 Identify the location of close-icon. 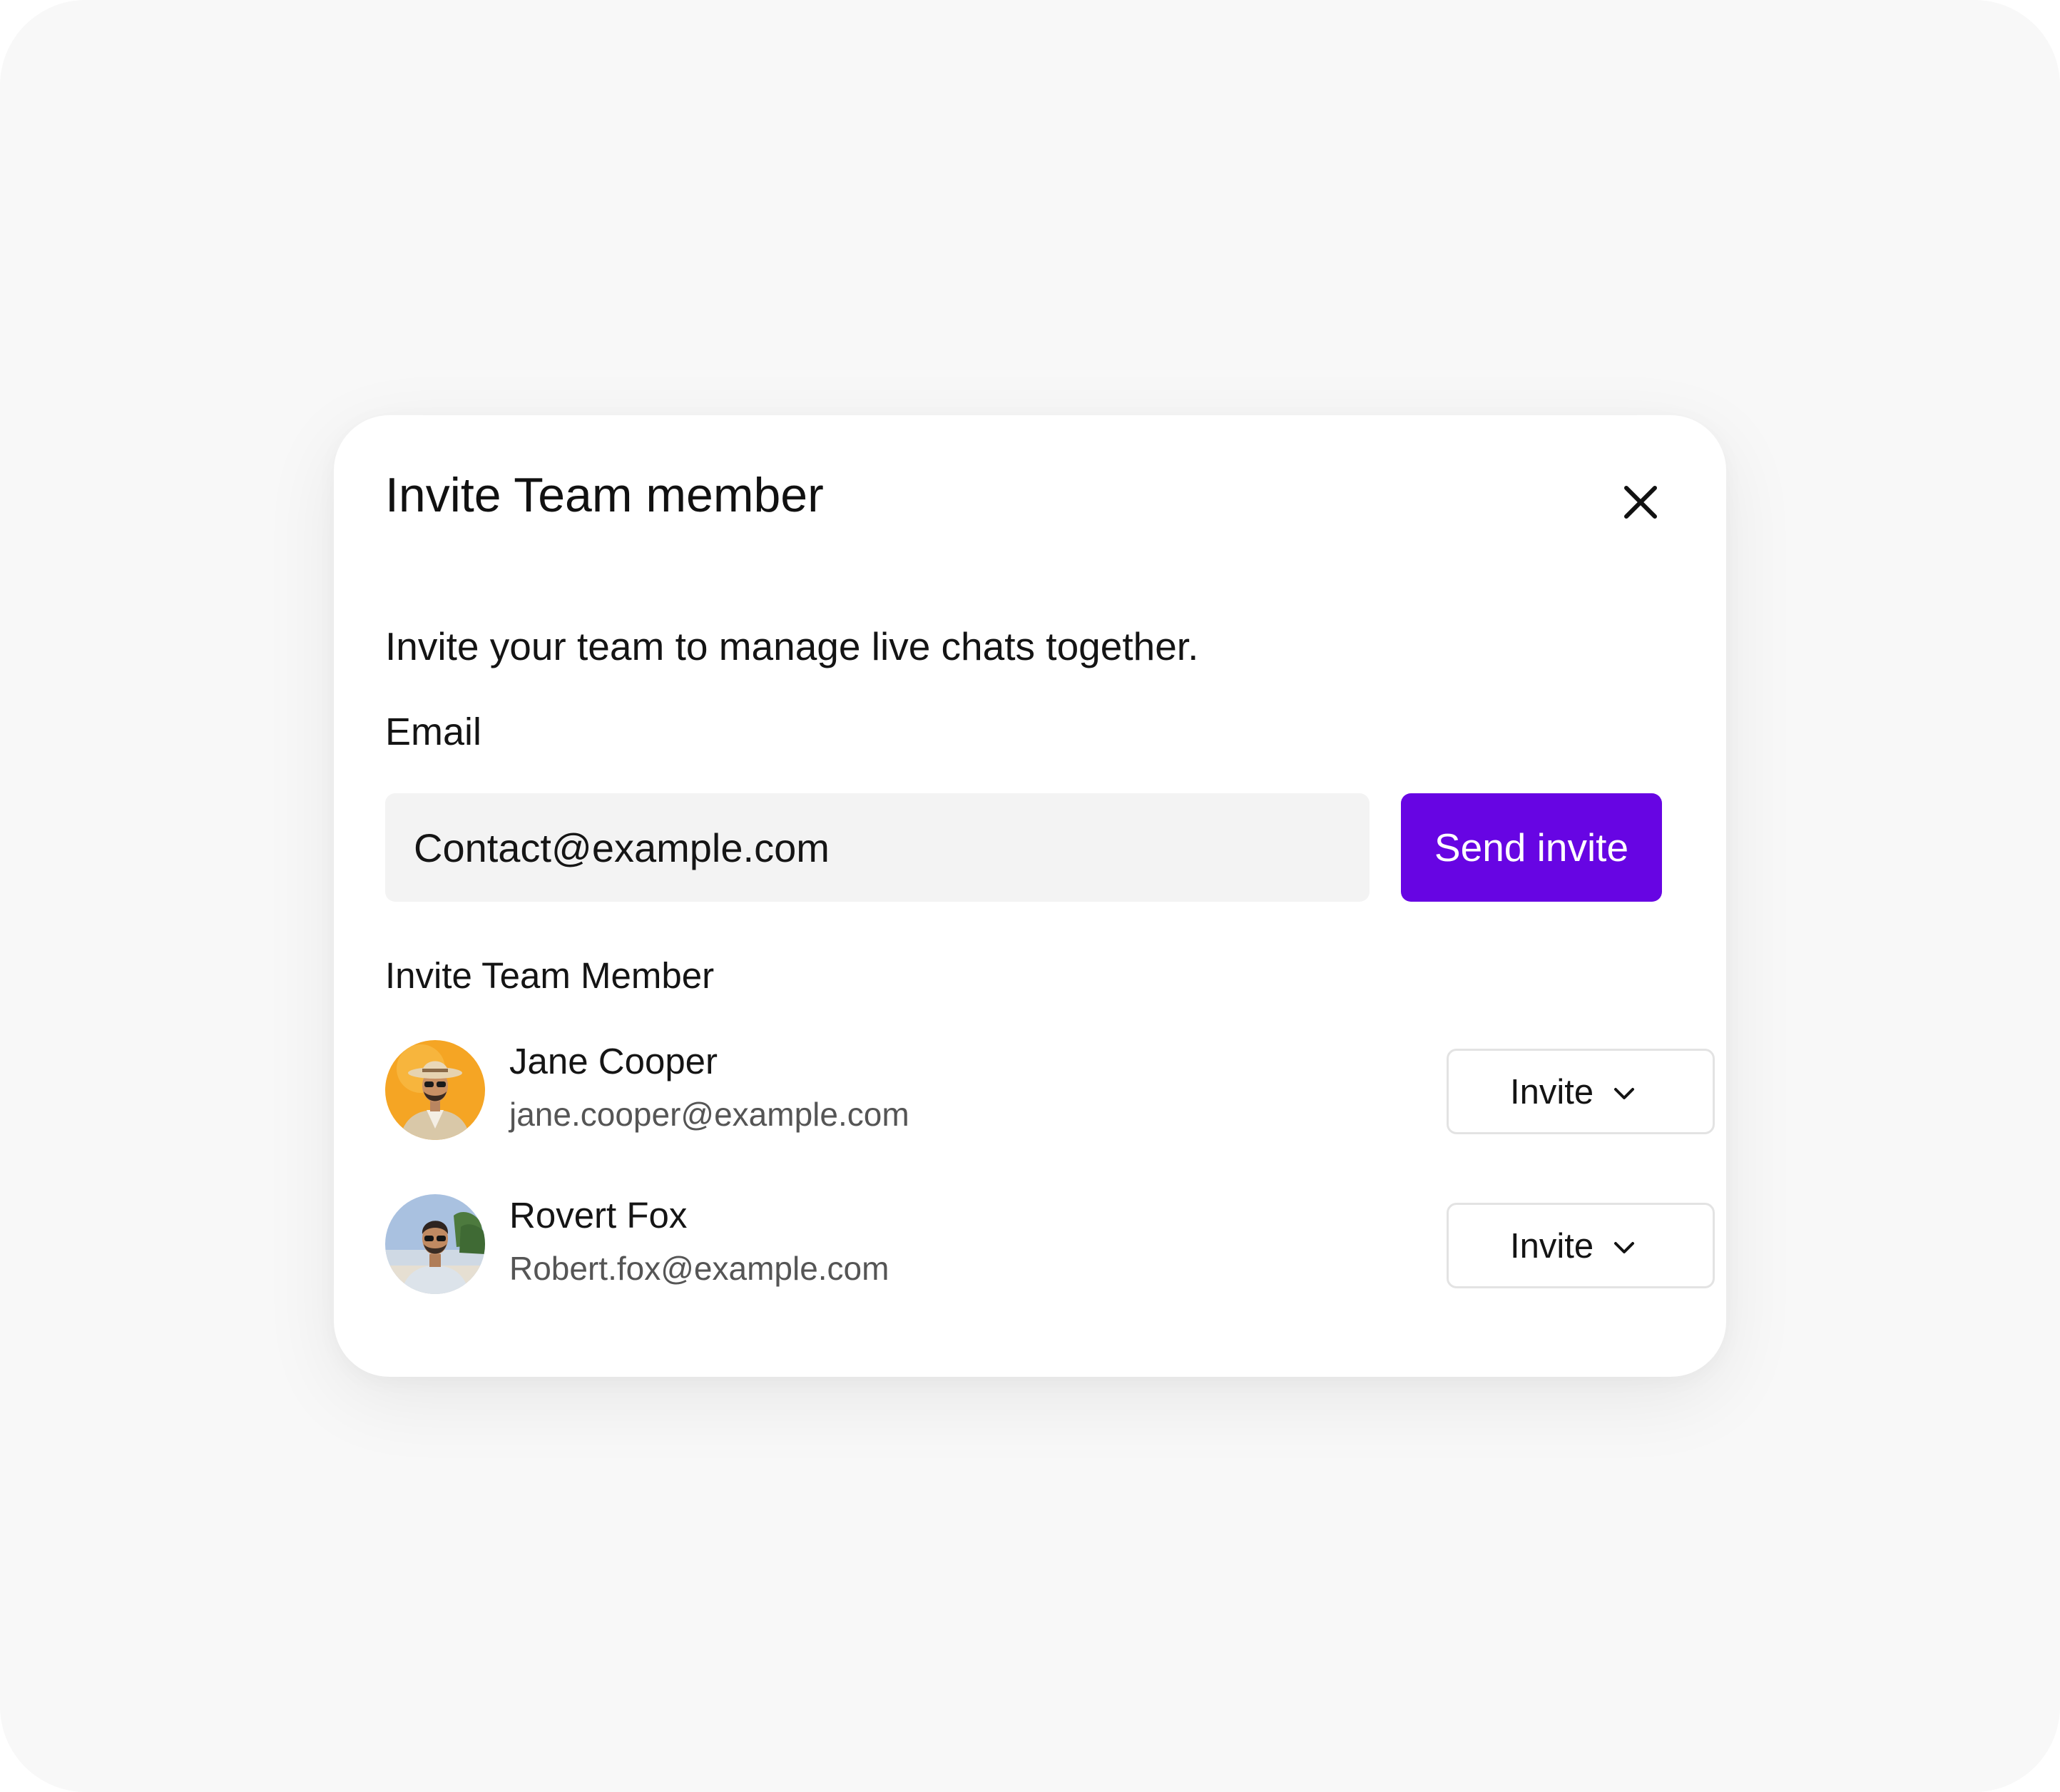
(1640, 502).